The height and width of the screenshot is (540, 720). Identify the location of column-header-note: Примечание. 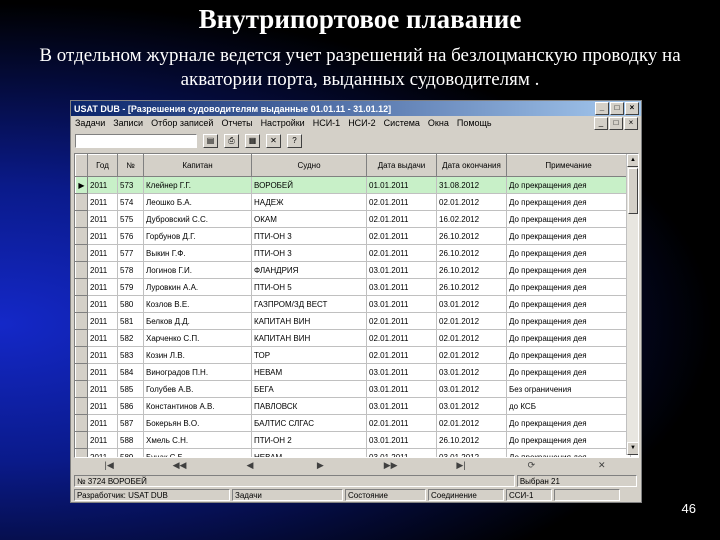
(568, 165).